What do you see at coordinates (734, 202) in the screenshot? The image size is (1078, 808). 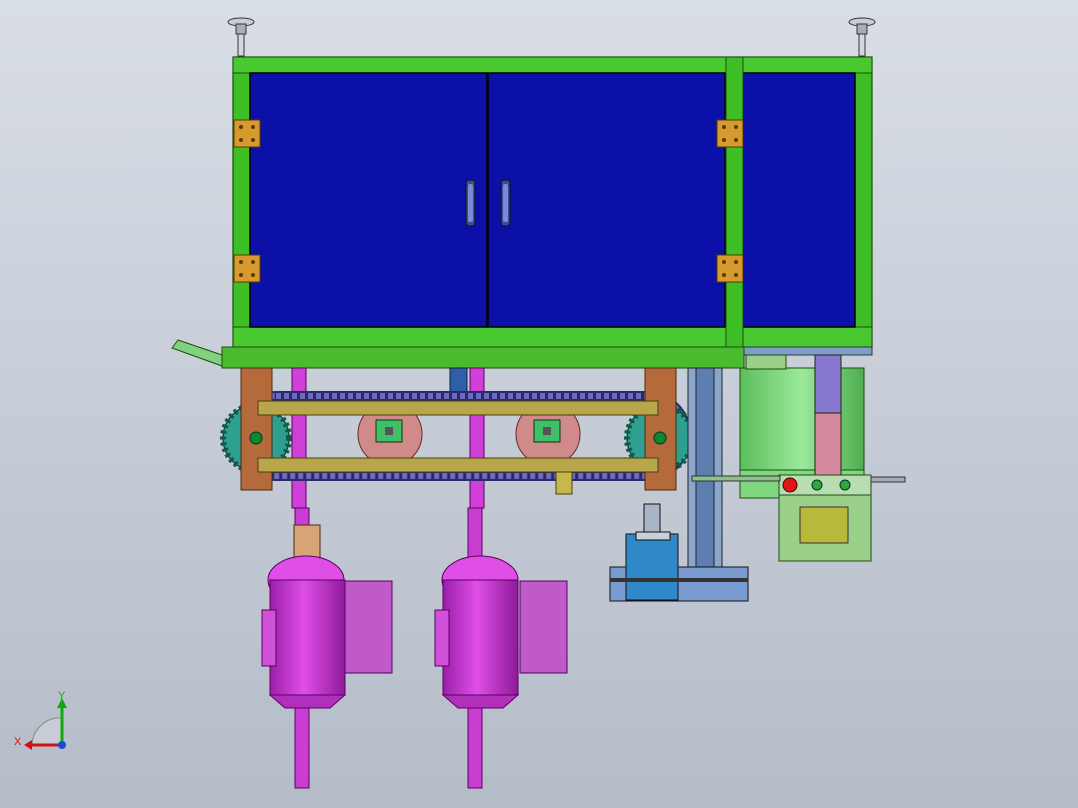 I see `frame-divider-post` at bounding box center [734, 202].